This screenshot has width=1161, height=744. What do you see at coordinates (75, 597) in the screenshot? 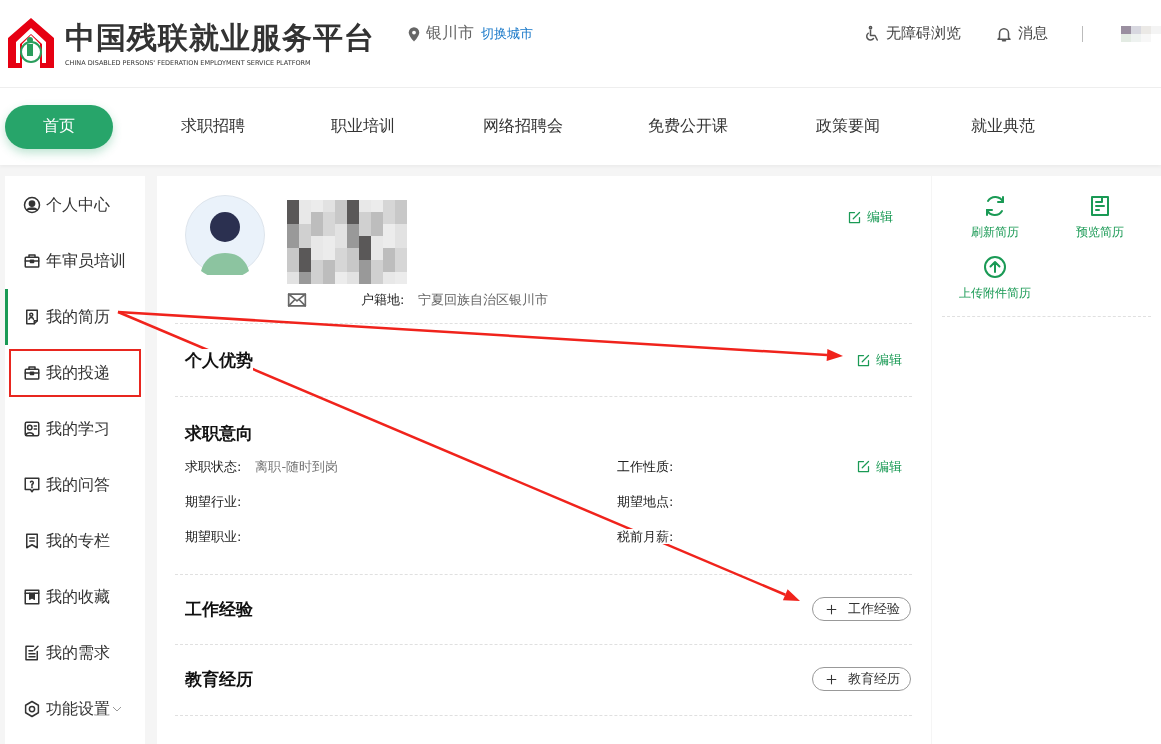
I see `sidebar-item: 我的收藏` at bounding box center [75, 597].